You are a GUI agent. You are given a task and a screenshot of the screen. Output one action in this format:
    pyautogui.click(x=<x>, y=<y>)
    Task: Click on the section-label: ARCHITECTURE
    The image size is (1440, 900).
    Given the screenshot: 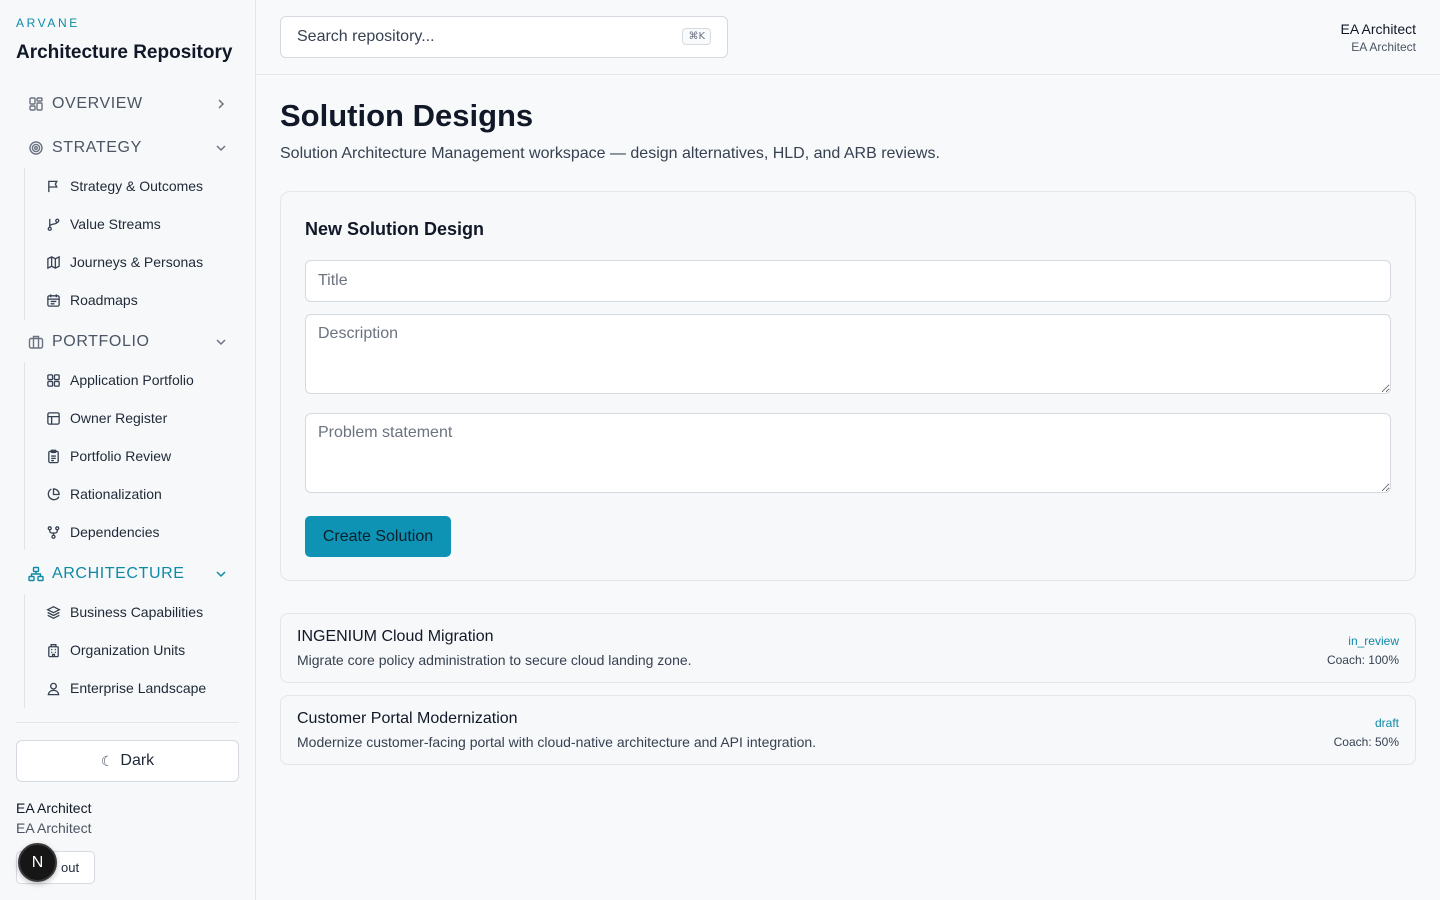 What is the action you would take?
    pyautogui.click(x=118, y=573)
    